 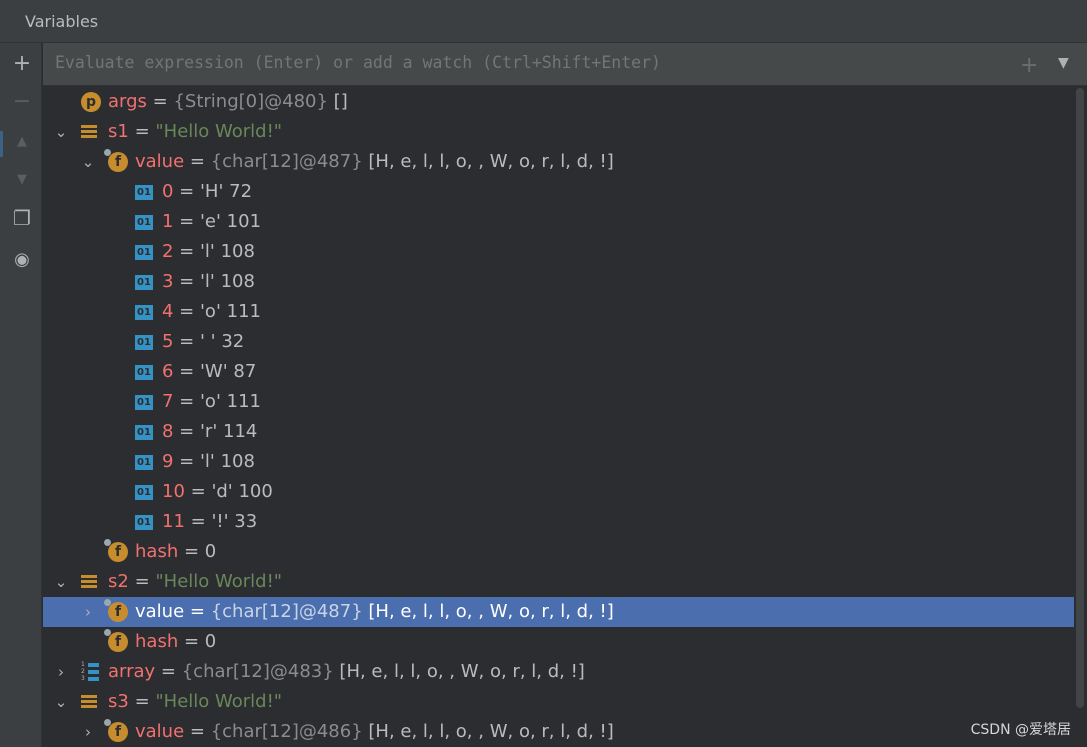 I want to click on variable-name: args, so click(x=127, y=101).